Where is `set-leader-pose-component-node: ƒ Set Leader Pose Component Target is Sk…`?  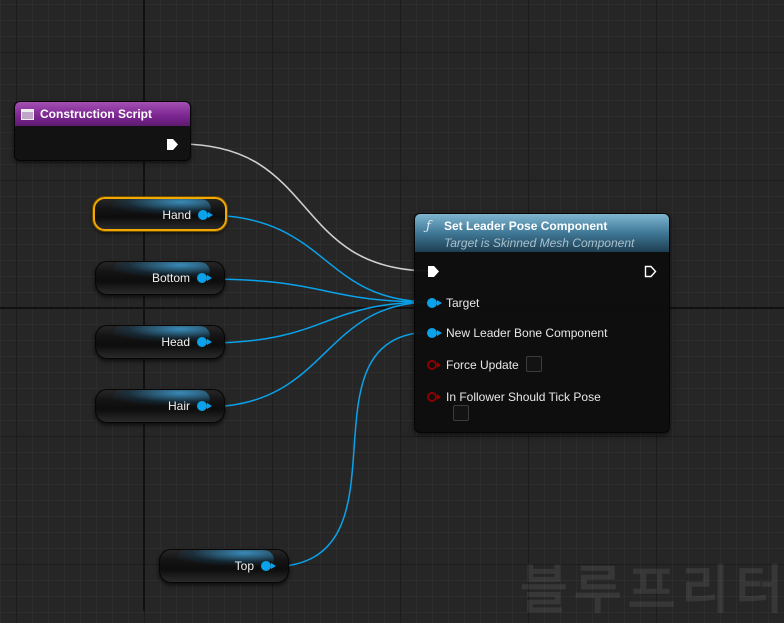 set-leader-pose-component-node: ƒ Set Leader Pose Component Target is Sk… is located at coordinates (542, 323).